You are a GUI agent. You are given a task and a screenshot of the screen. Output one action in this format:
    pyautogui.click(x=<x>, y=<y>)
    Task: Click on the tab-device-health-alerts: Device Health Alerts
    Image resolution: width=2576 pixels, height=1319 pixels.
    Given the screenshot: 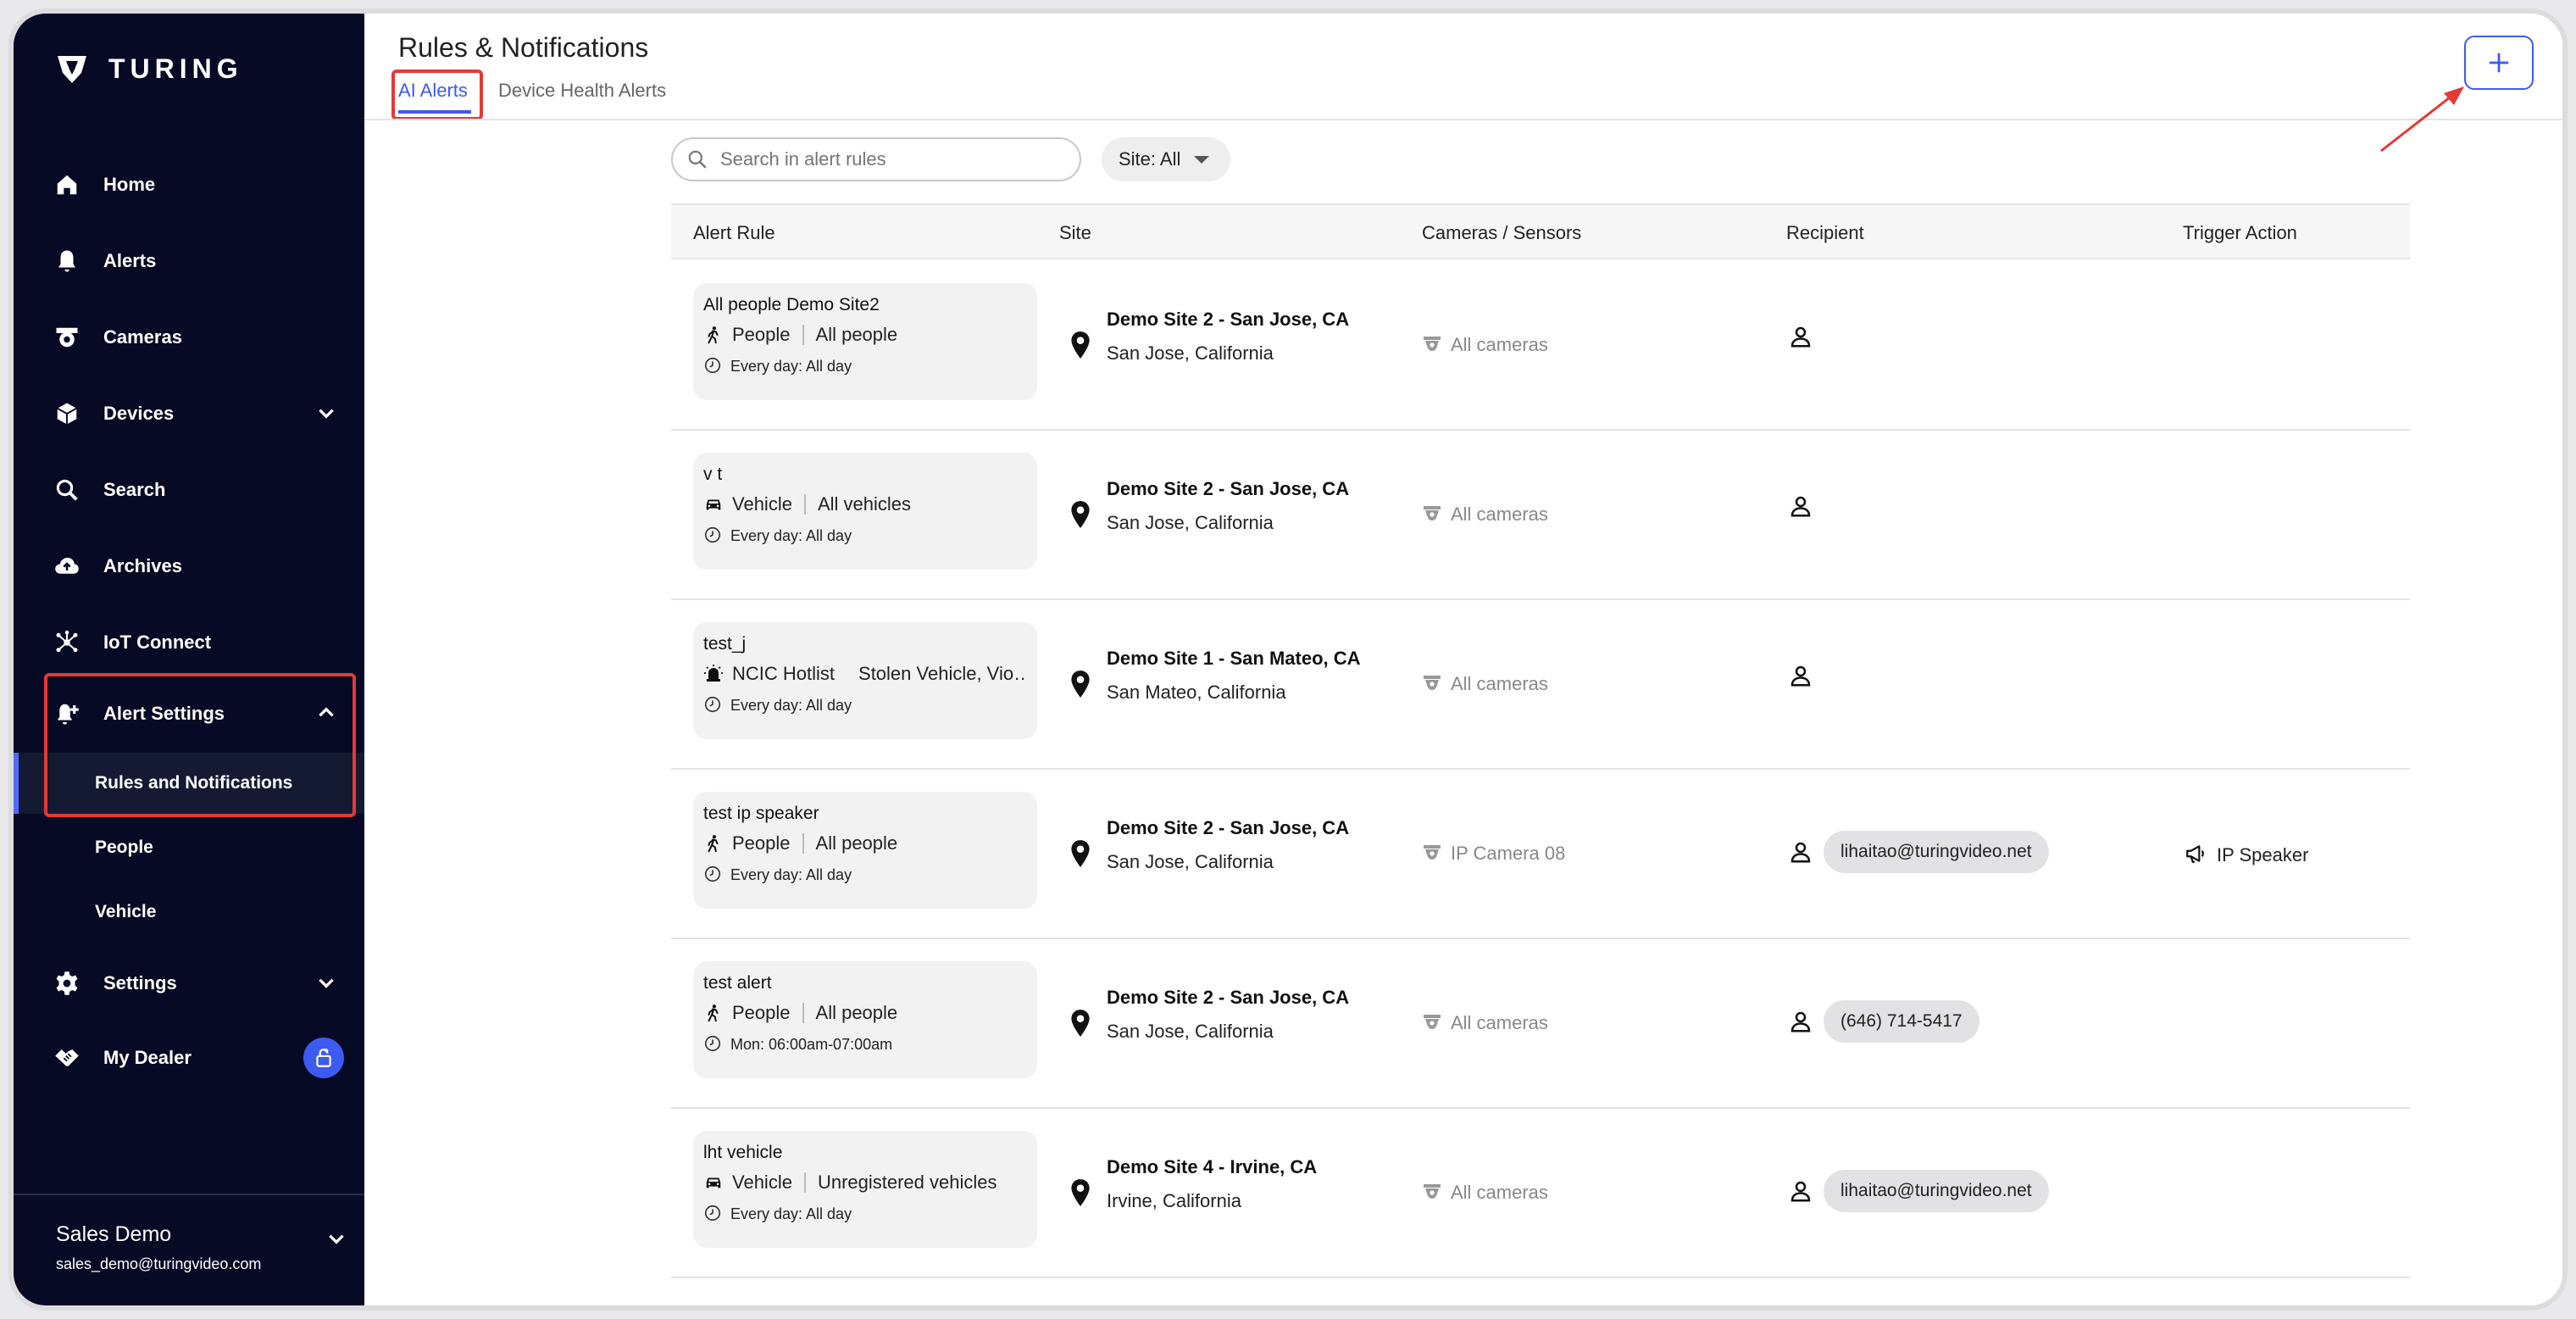 What is the action you would take?
    pyautogui.click(x=582, y=91)
    